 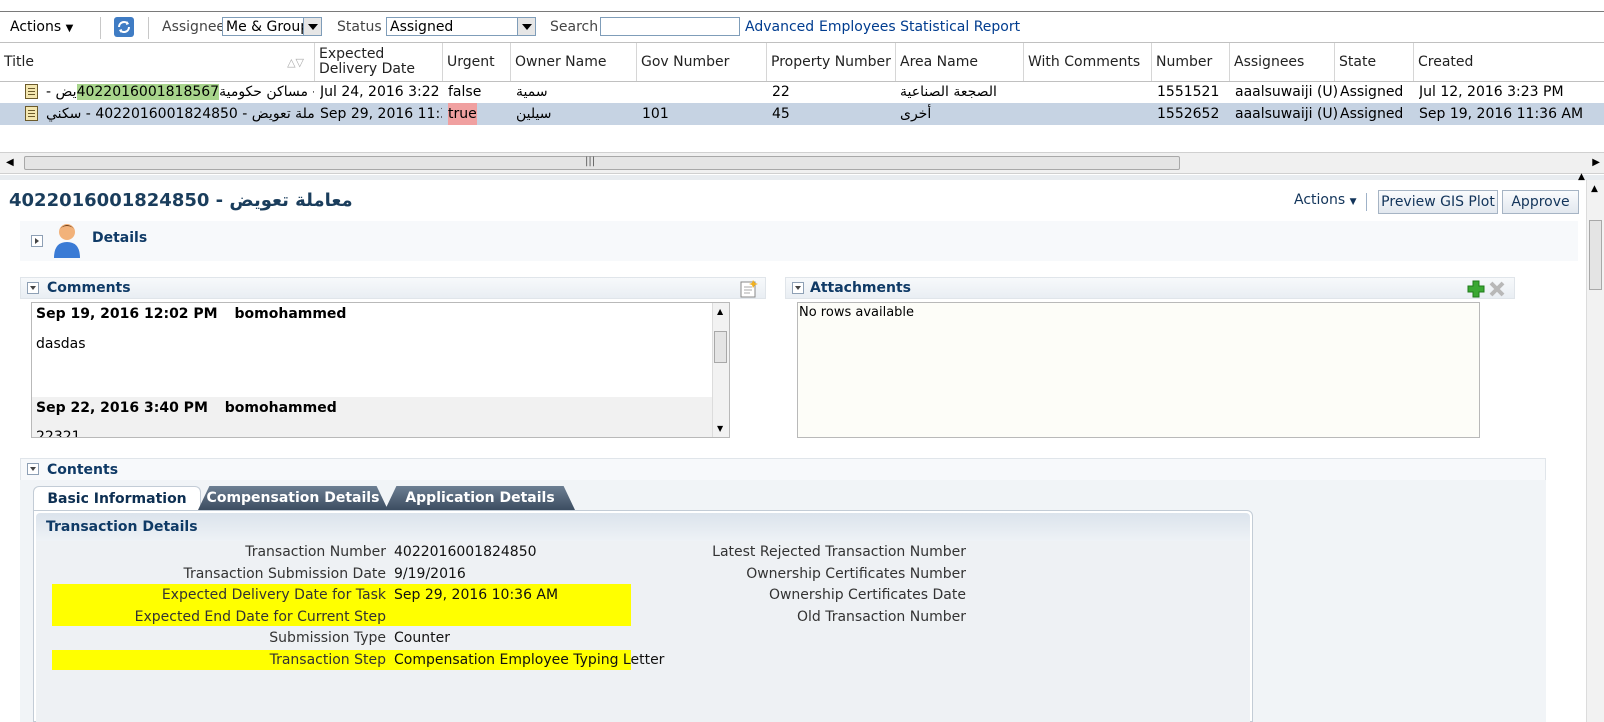 What do you see at coordinates (10, 162) in the screenshot?
I see `scroll-left-icon: ◀` at bounding box center [10, 162].